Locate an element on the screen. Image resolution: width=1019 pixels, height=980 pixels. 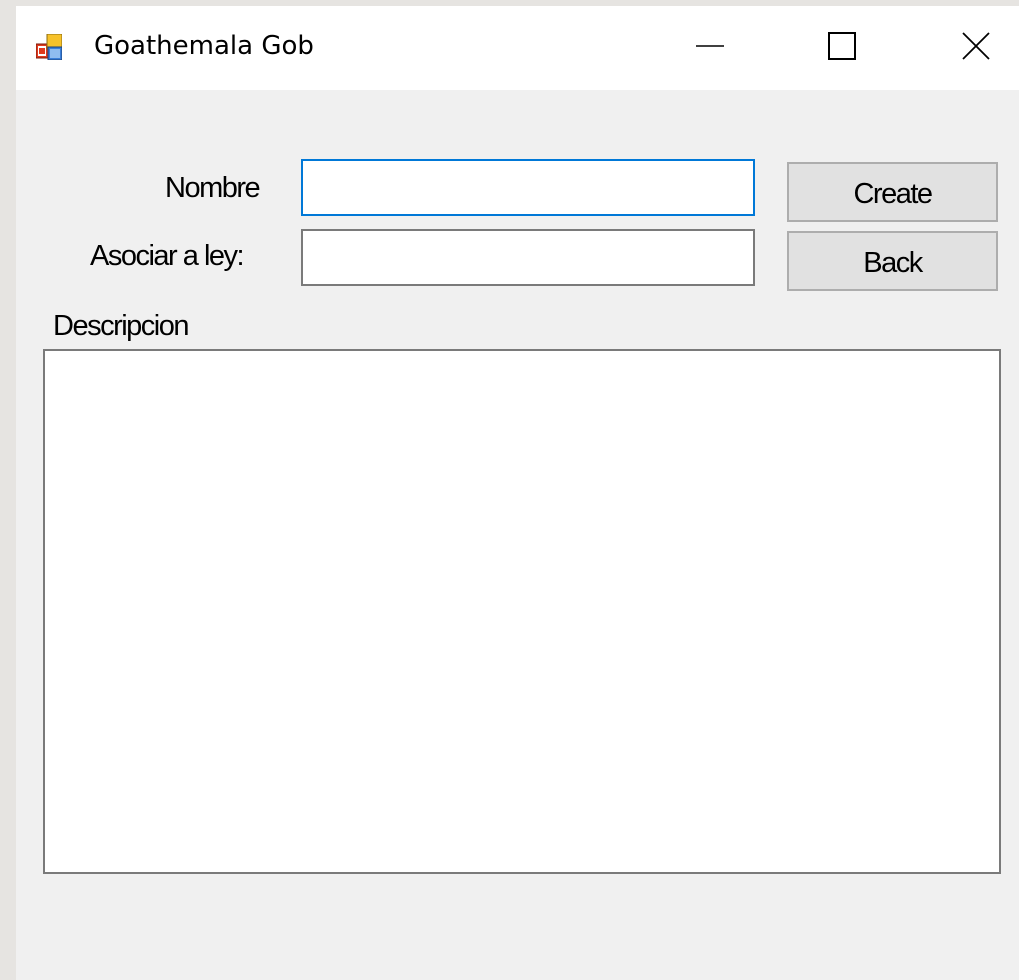
windows-form-icon is located at coordinates (49, 47).